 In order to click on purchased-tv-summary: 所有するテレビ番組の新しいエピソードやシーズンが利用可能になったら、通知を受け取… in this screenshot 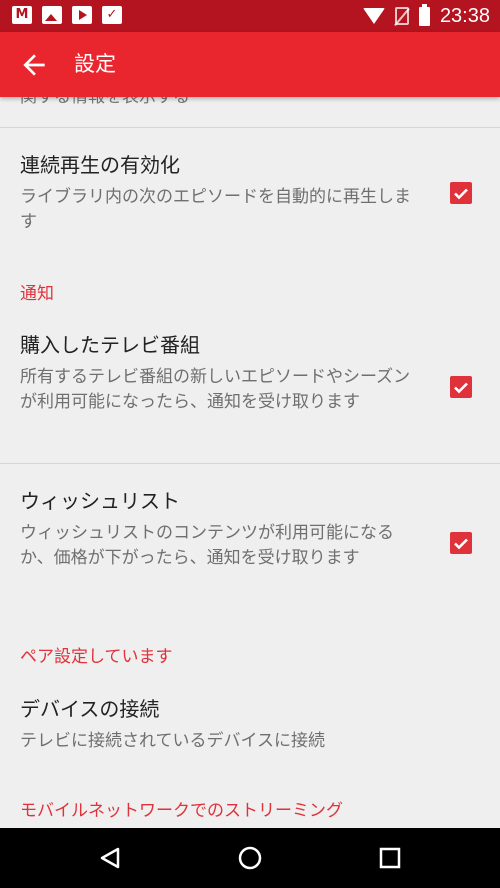, I will do `click(215, 389)`.